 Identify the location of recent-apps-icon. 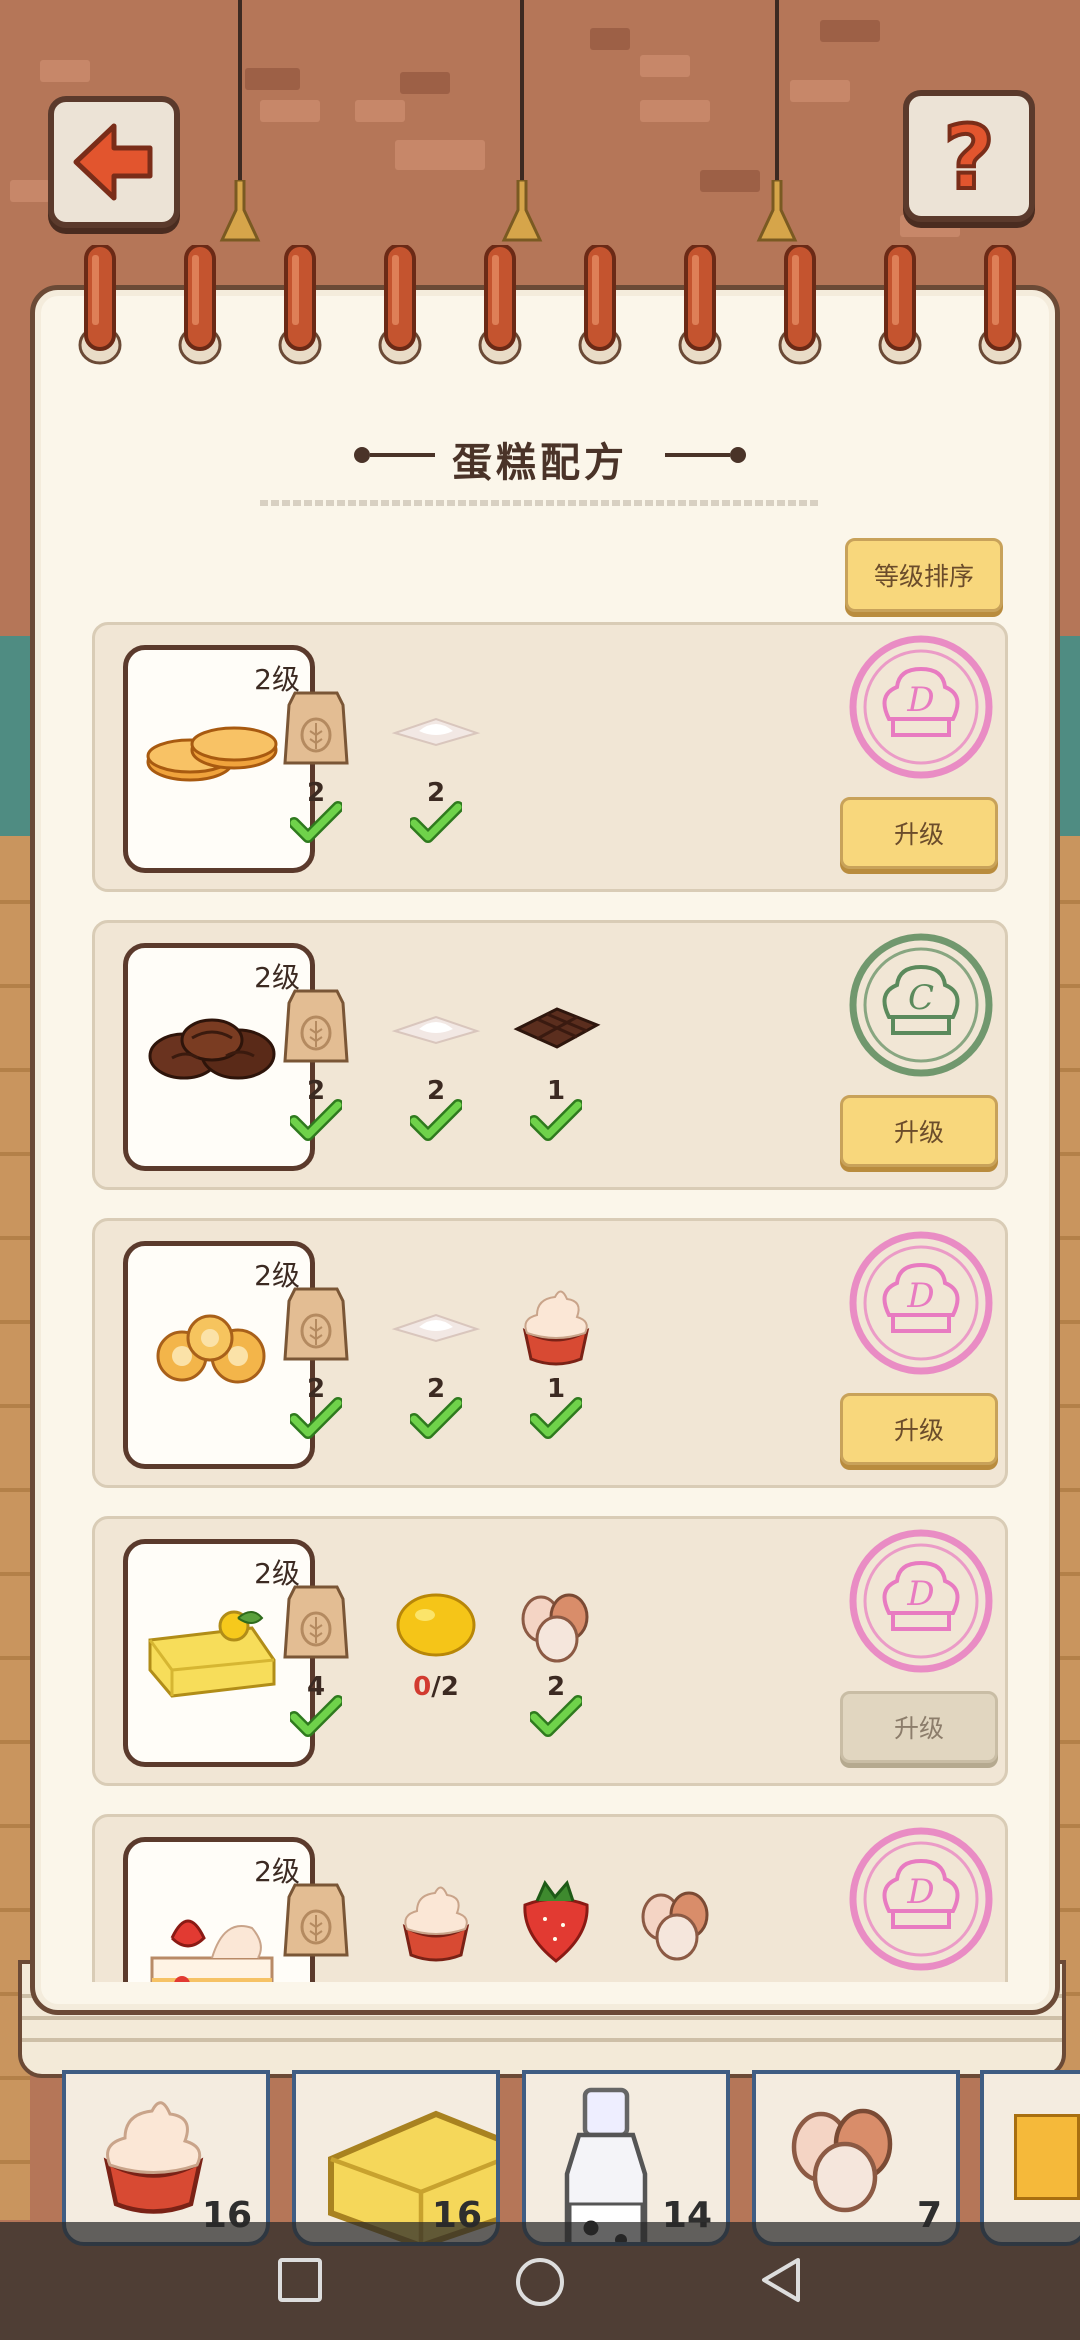
(300, 2280).